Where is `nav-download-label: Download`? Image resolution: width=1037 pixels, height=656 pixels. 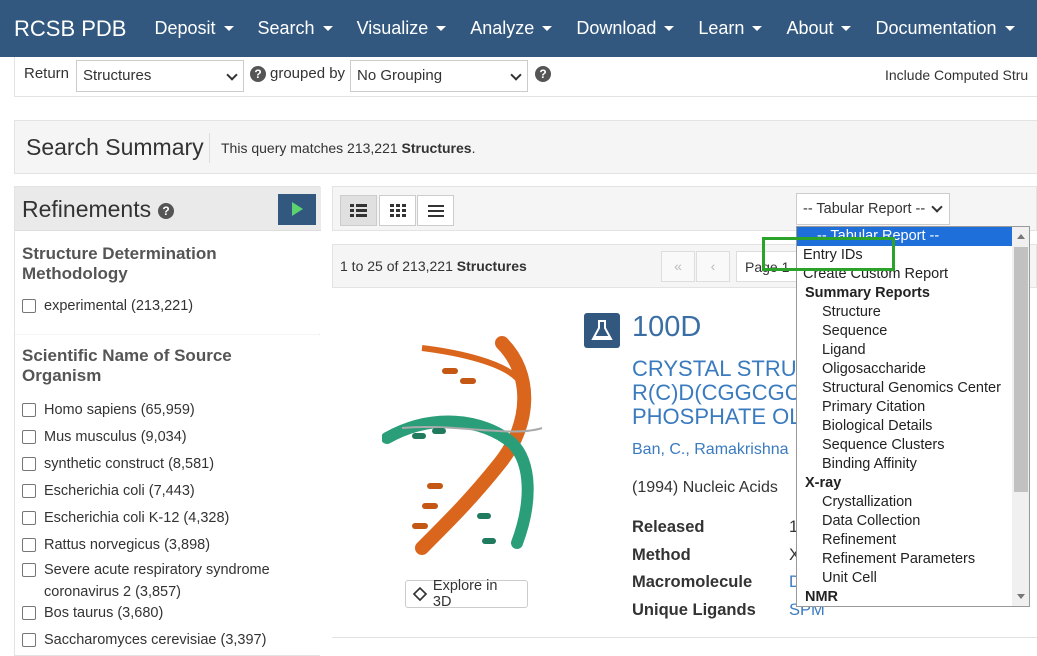
nav-download-label: Download is located at coordinates (616, 28).